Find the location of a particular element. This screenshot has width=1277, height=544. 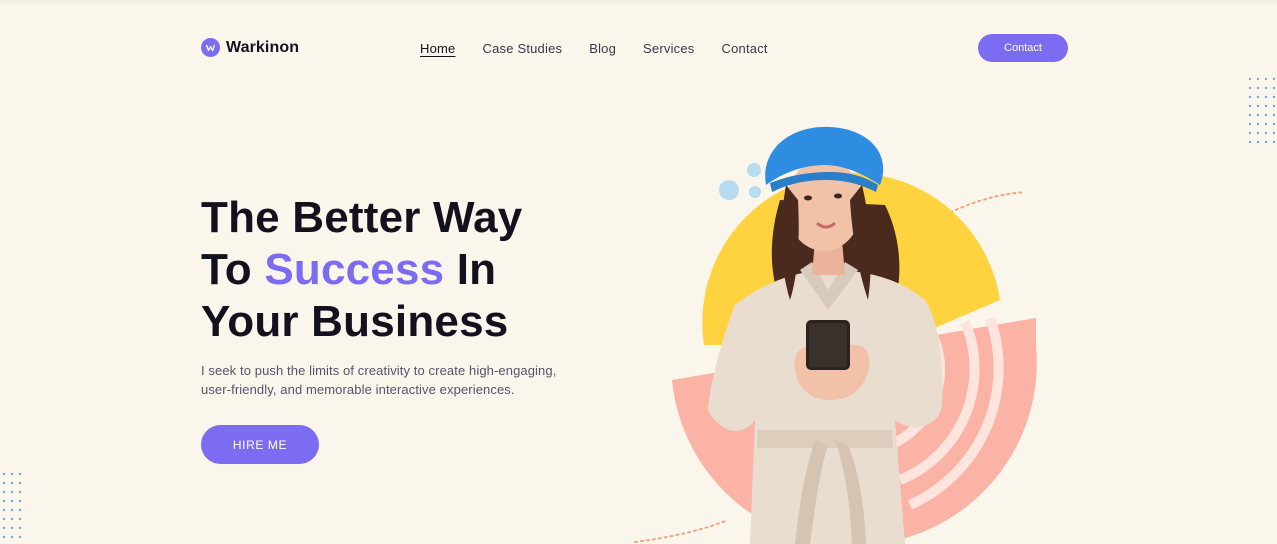

brand-logo: Warkinon is located at coordinates (250, 47).